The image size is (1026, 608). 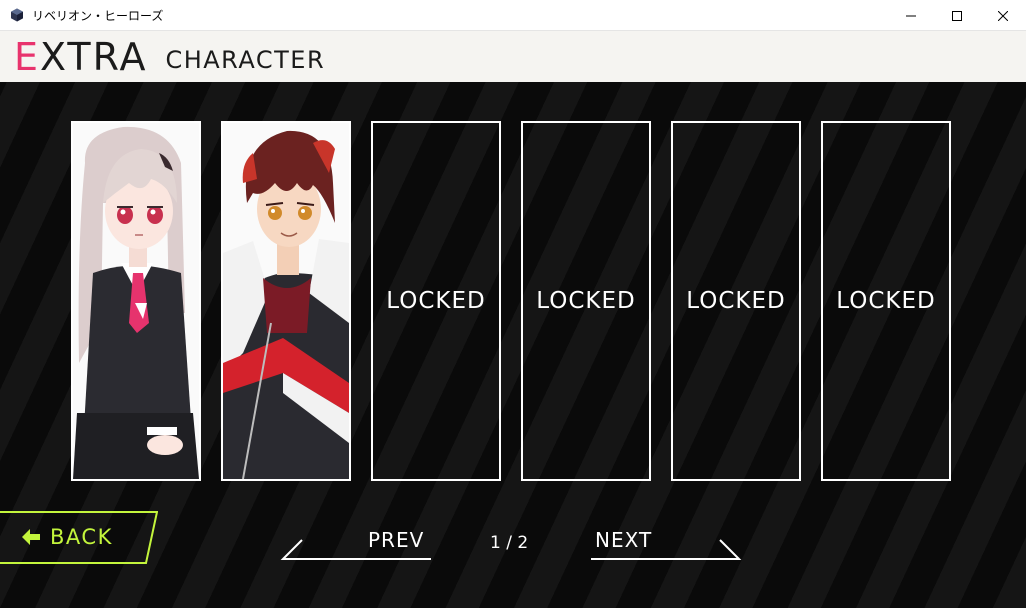 I want to click on boy-character-portrait, so click(x=286, y=301).